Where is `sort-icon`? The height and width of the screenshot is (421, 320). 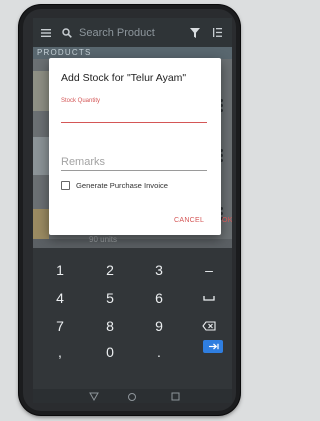 sort-icon is located at coordinates (217, 32).